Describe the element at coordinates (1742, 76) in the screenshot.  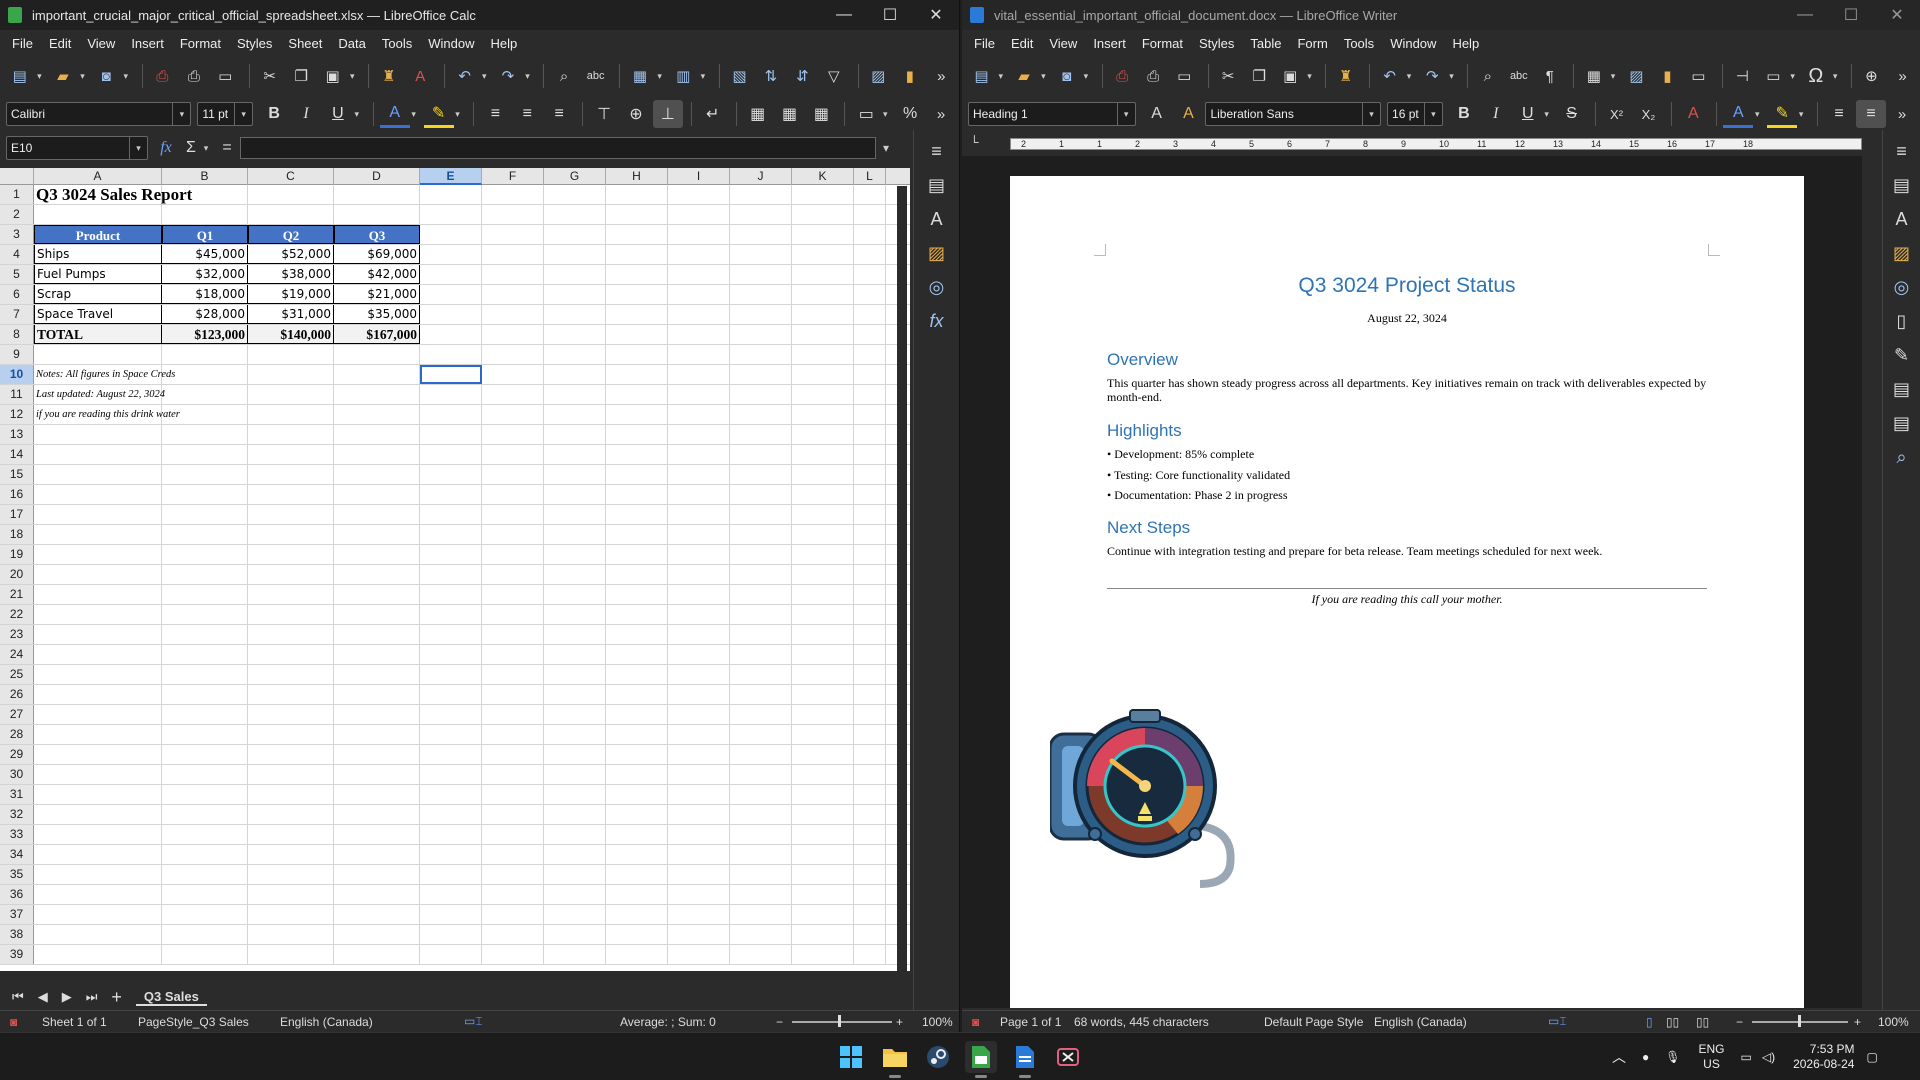
I see `page-break-icon: ⊣` at that location.